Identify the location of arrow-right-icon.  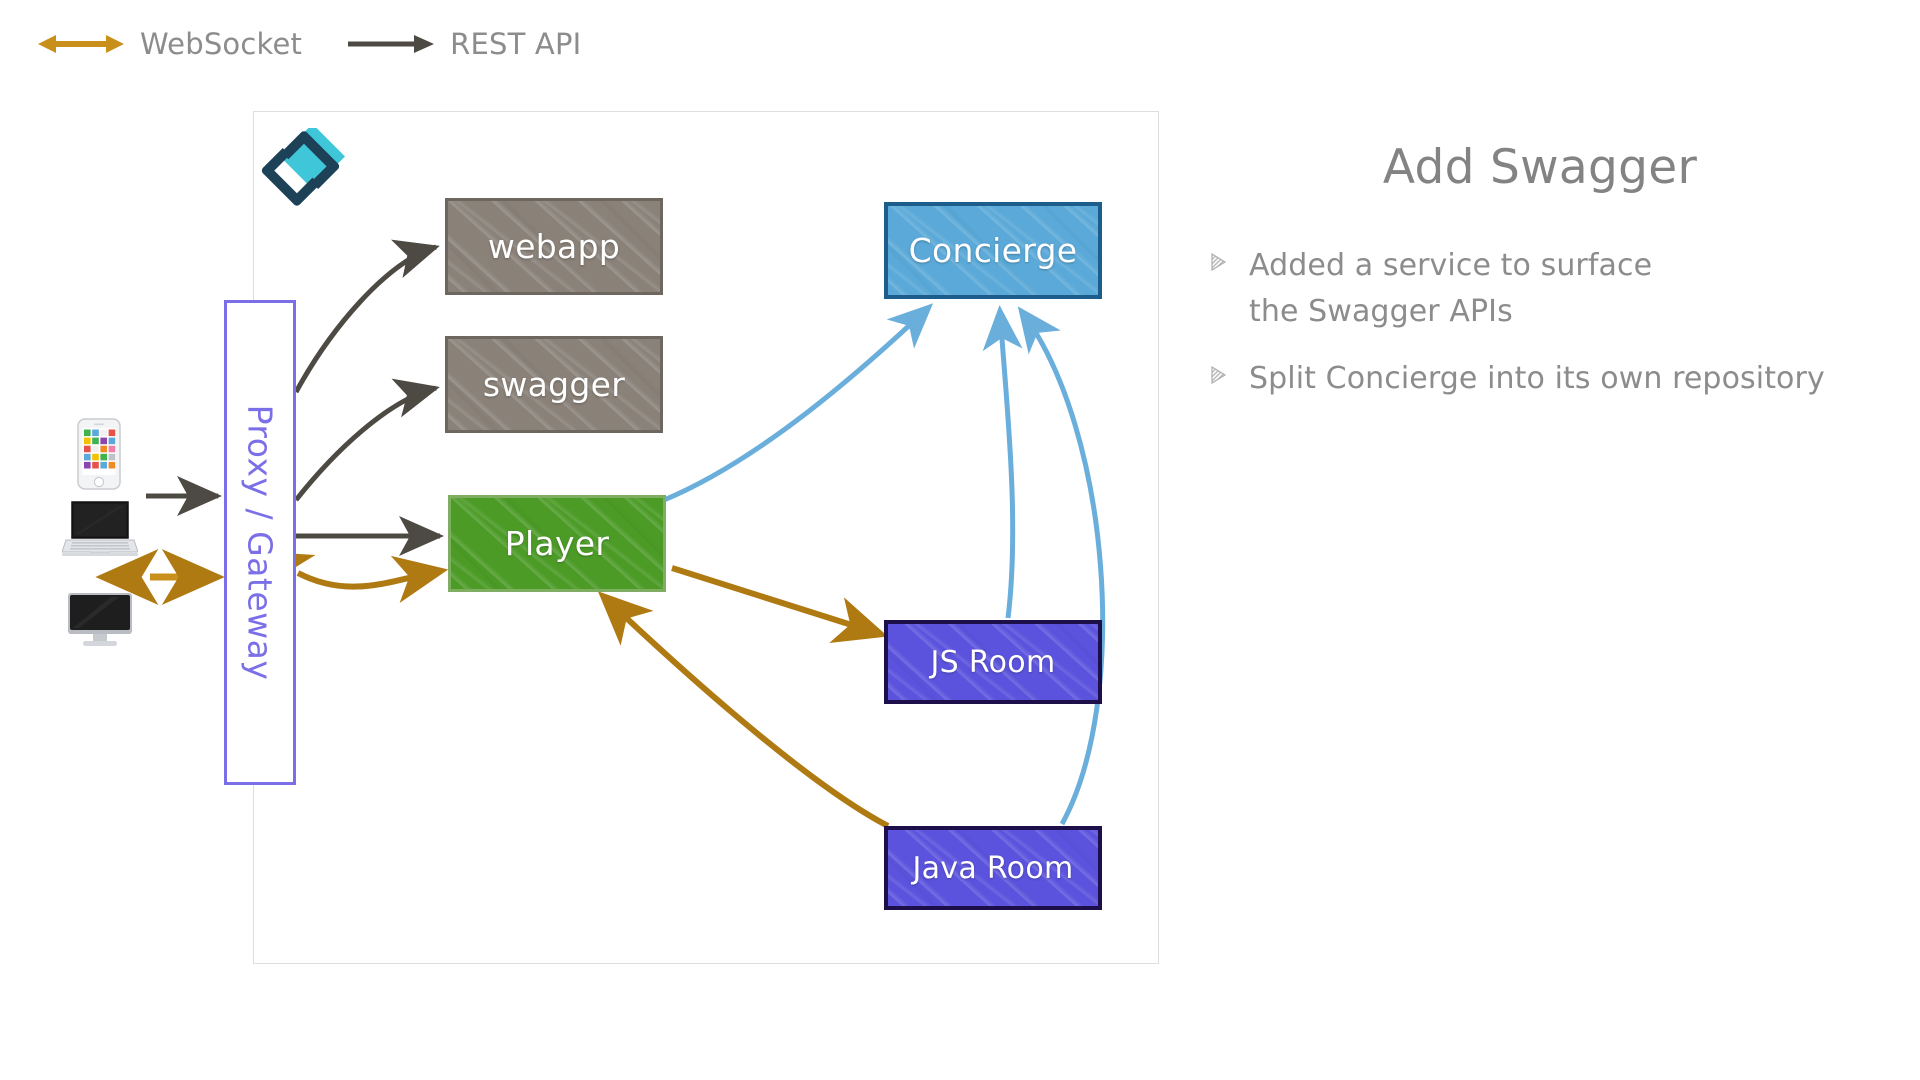
(391, 44).